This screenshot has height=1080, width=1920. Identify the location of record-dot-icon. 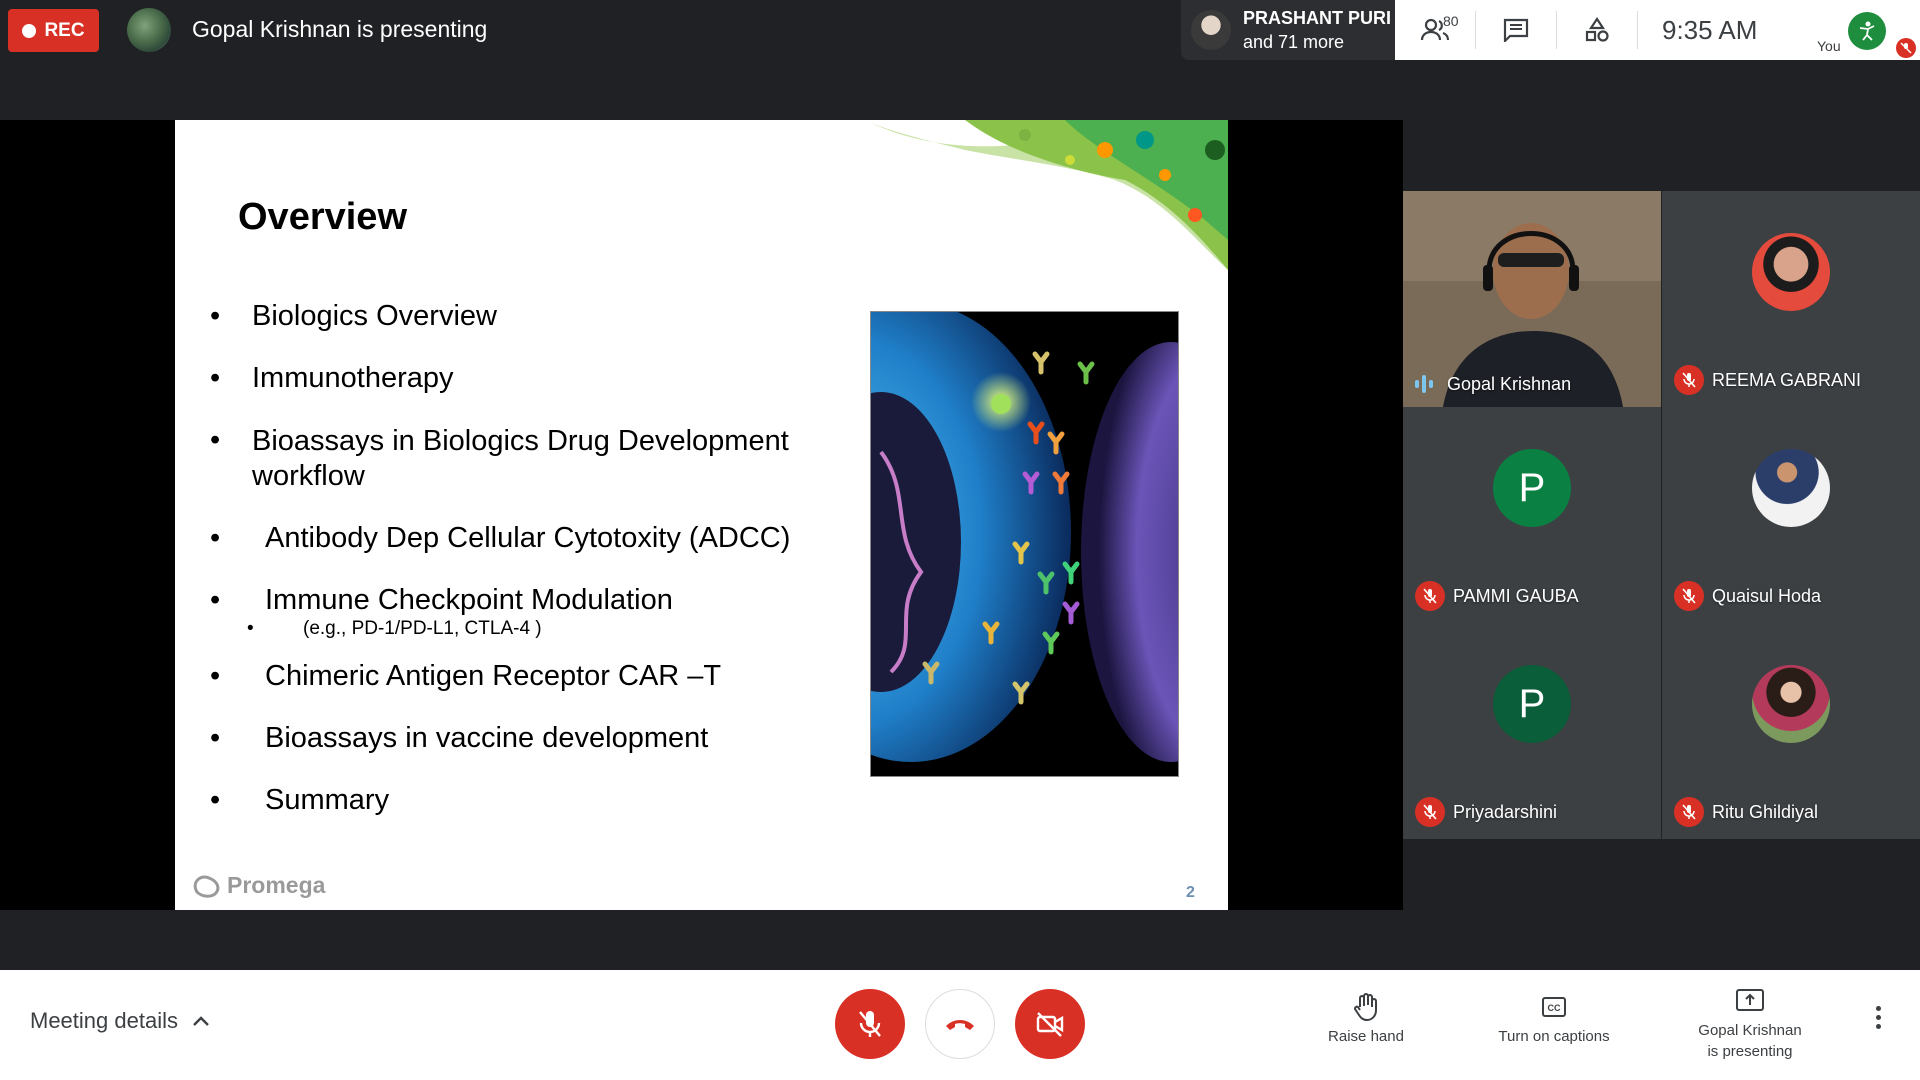
(29, 30).